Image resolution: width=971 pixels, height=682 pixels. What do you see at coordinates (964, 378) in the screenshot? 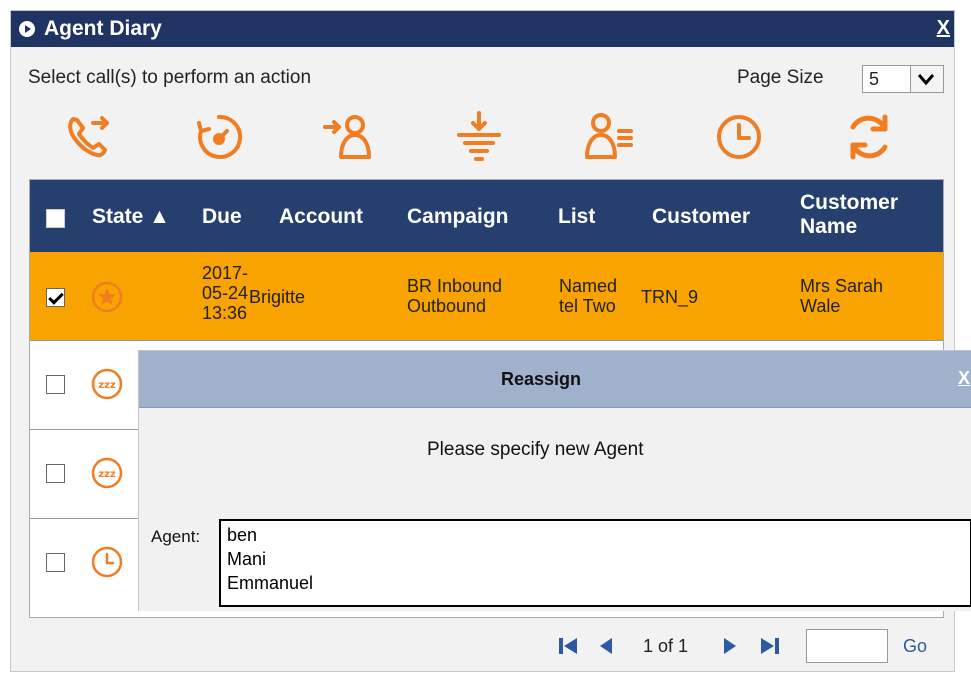
I see `dialog-close-button: X` at bounding box center [964, 378].